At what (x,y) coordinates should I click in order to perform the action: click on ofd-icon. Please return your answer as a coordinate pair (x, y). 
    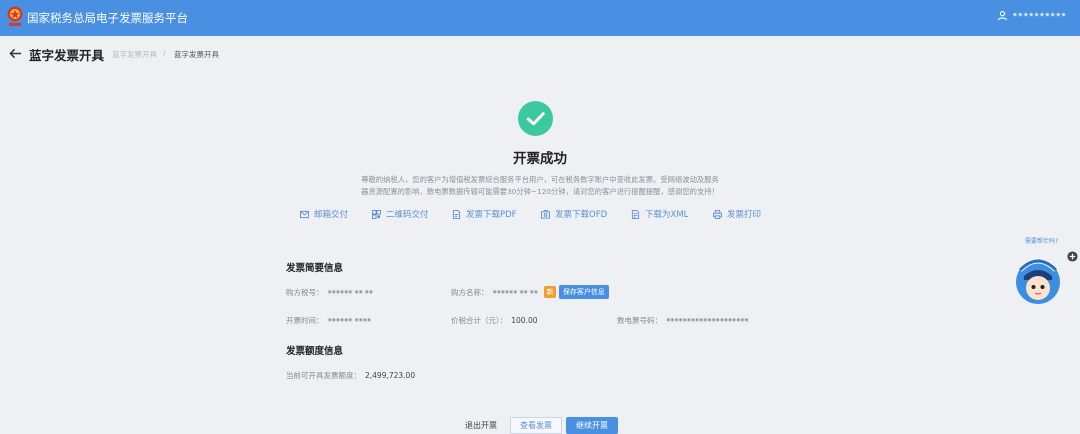
    Looking at the image, I should click on (545, 214).